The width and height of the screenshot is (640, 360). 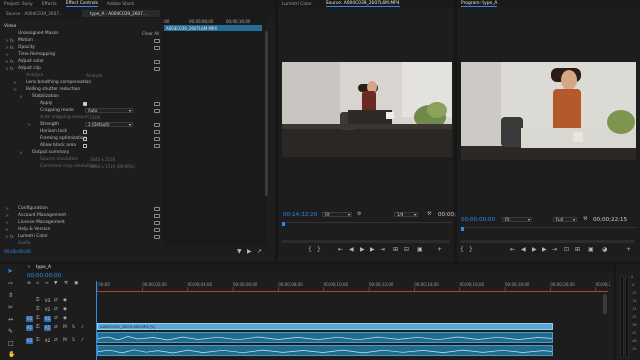 I want to click on play-icon: ▶, so click(x=362, y=250).